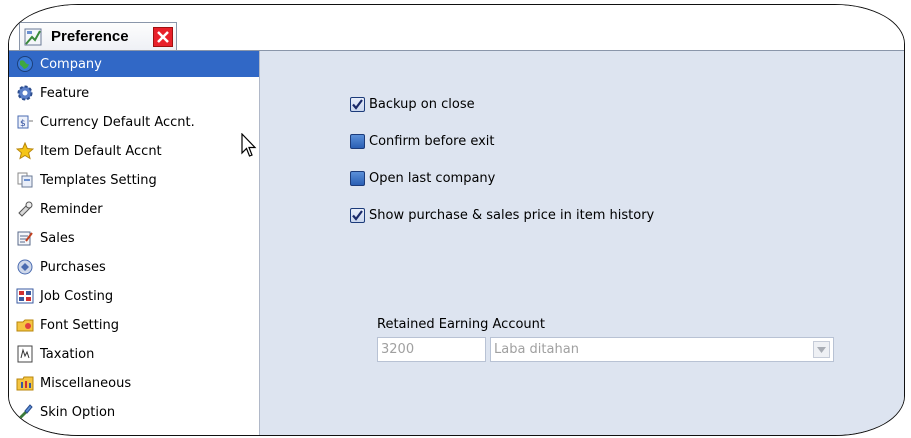  Describe the element at coordinates (134, 238) in the screenshot. I see `sidebar-item-sales: Sales` at that location.